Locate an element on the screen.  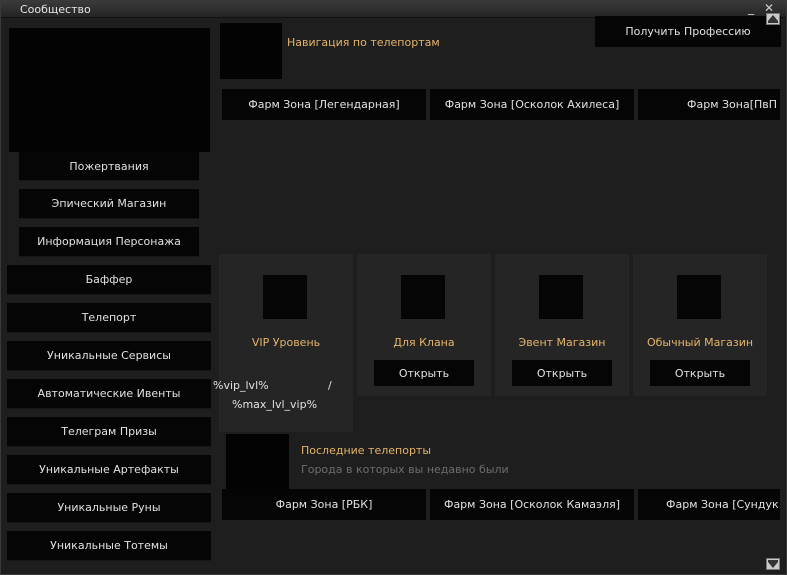
teleport-nav-icon is located at coordinates (251, 51).